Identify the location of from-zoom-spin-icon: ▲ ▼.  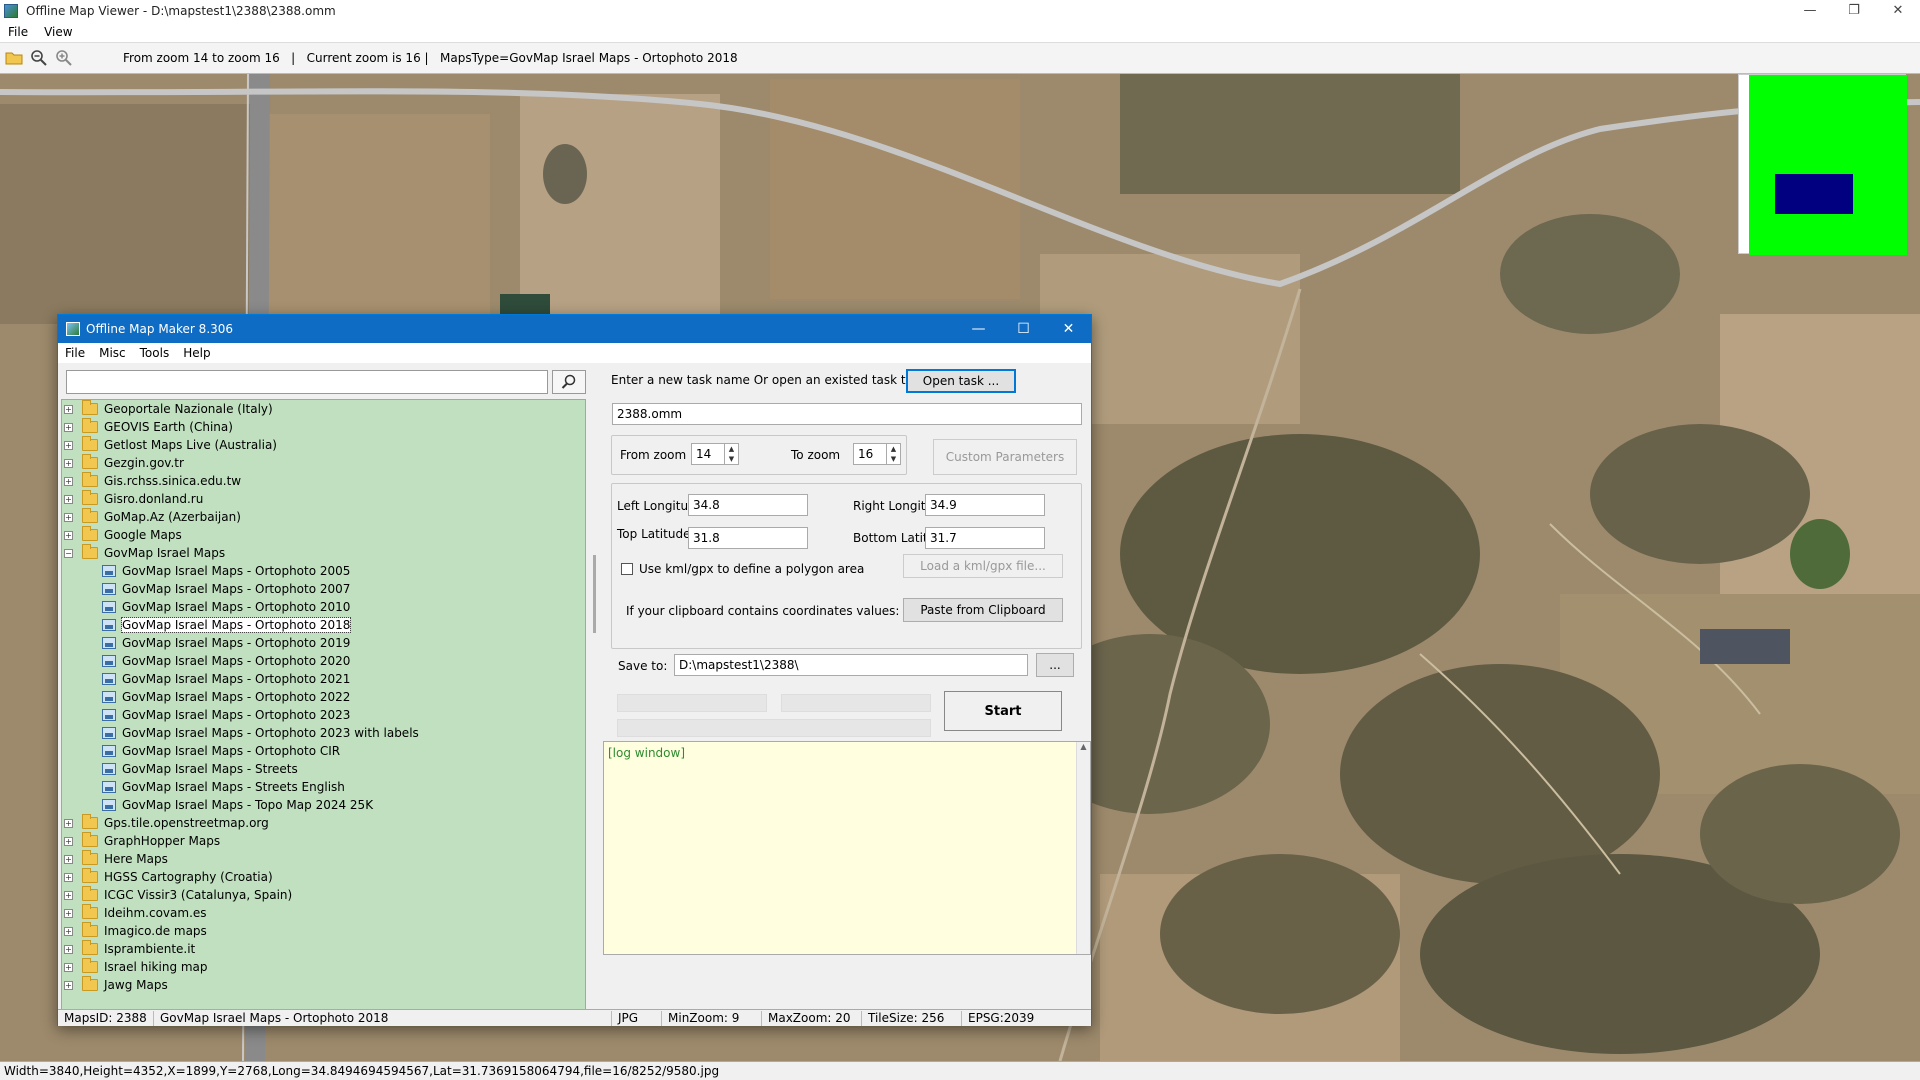
(731, 454).